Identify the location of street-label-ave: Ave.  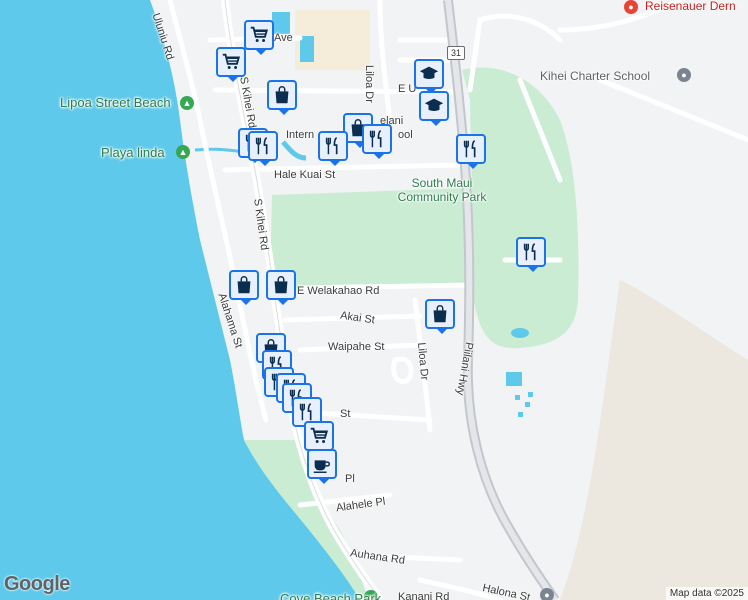
(283, 38).